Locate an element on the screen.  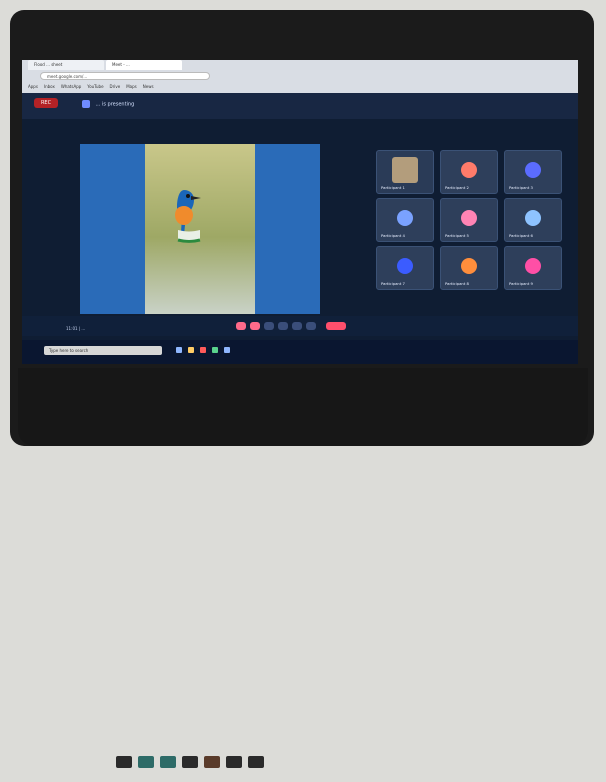
bookmark-item: Inbox is located at coordinates (49, 87).